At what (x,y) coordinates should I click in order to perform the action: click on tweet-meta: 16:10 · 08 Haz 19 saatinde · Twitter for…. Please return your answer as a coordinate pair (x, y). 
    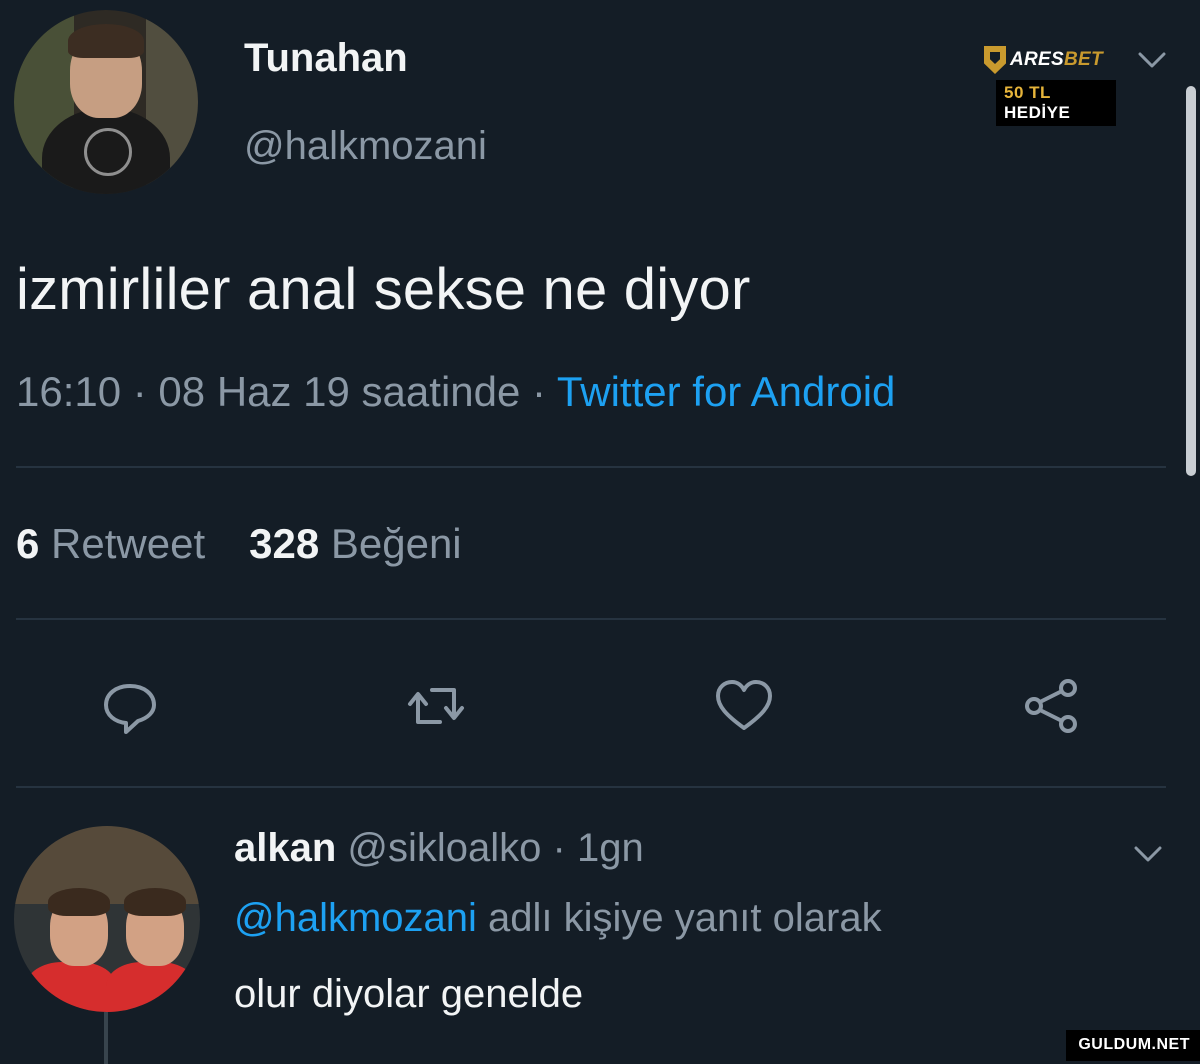
    Looking at the image, I should click on (455, 392).